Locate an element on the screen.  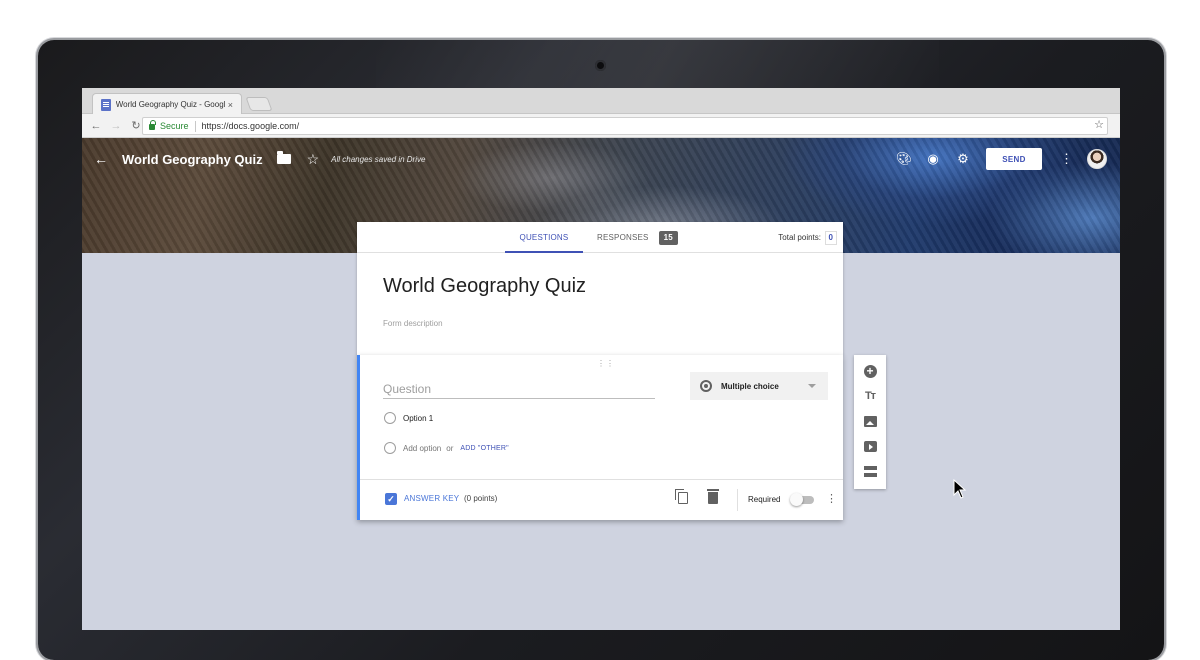
required-label: Required is located at coordinates (764, 499).